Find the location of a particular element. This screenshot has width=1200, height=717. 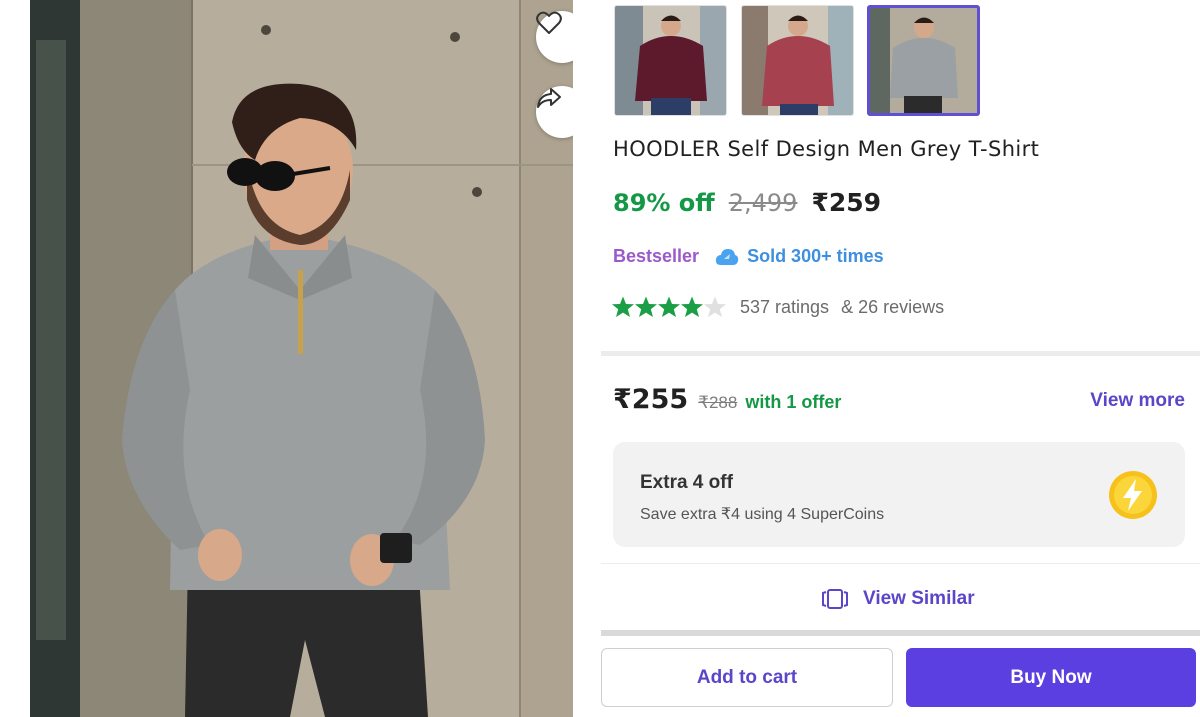

sold-count-badge: Sold 300+ times is located at coordinates (799, 256).